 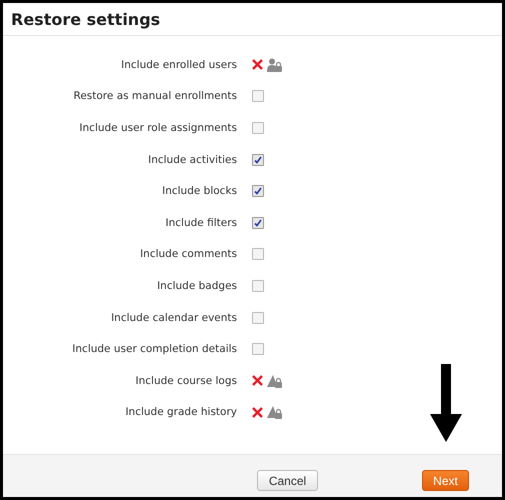 I want to click on setting-label: Include grade history, so click(x=181, y=412).